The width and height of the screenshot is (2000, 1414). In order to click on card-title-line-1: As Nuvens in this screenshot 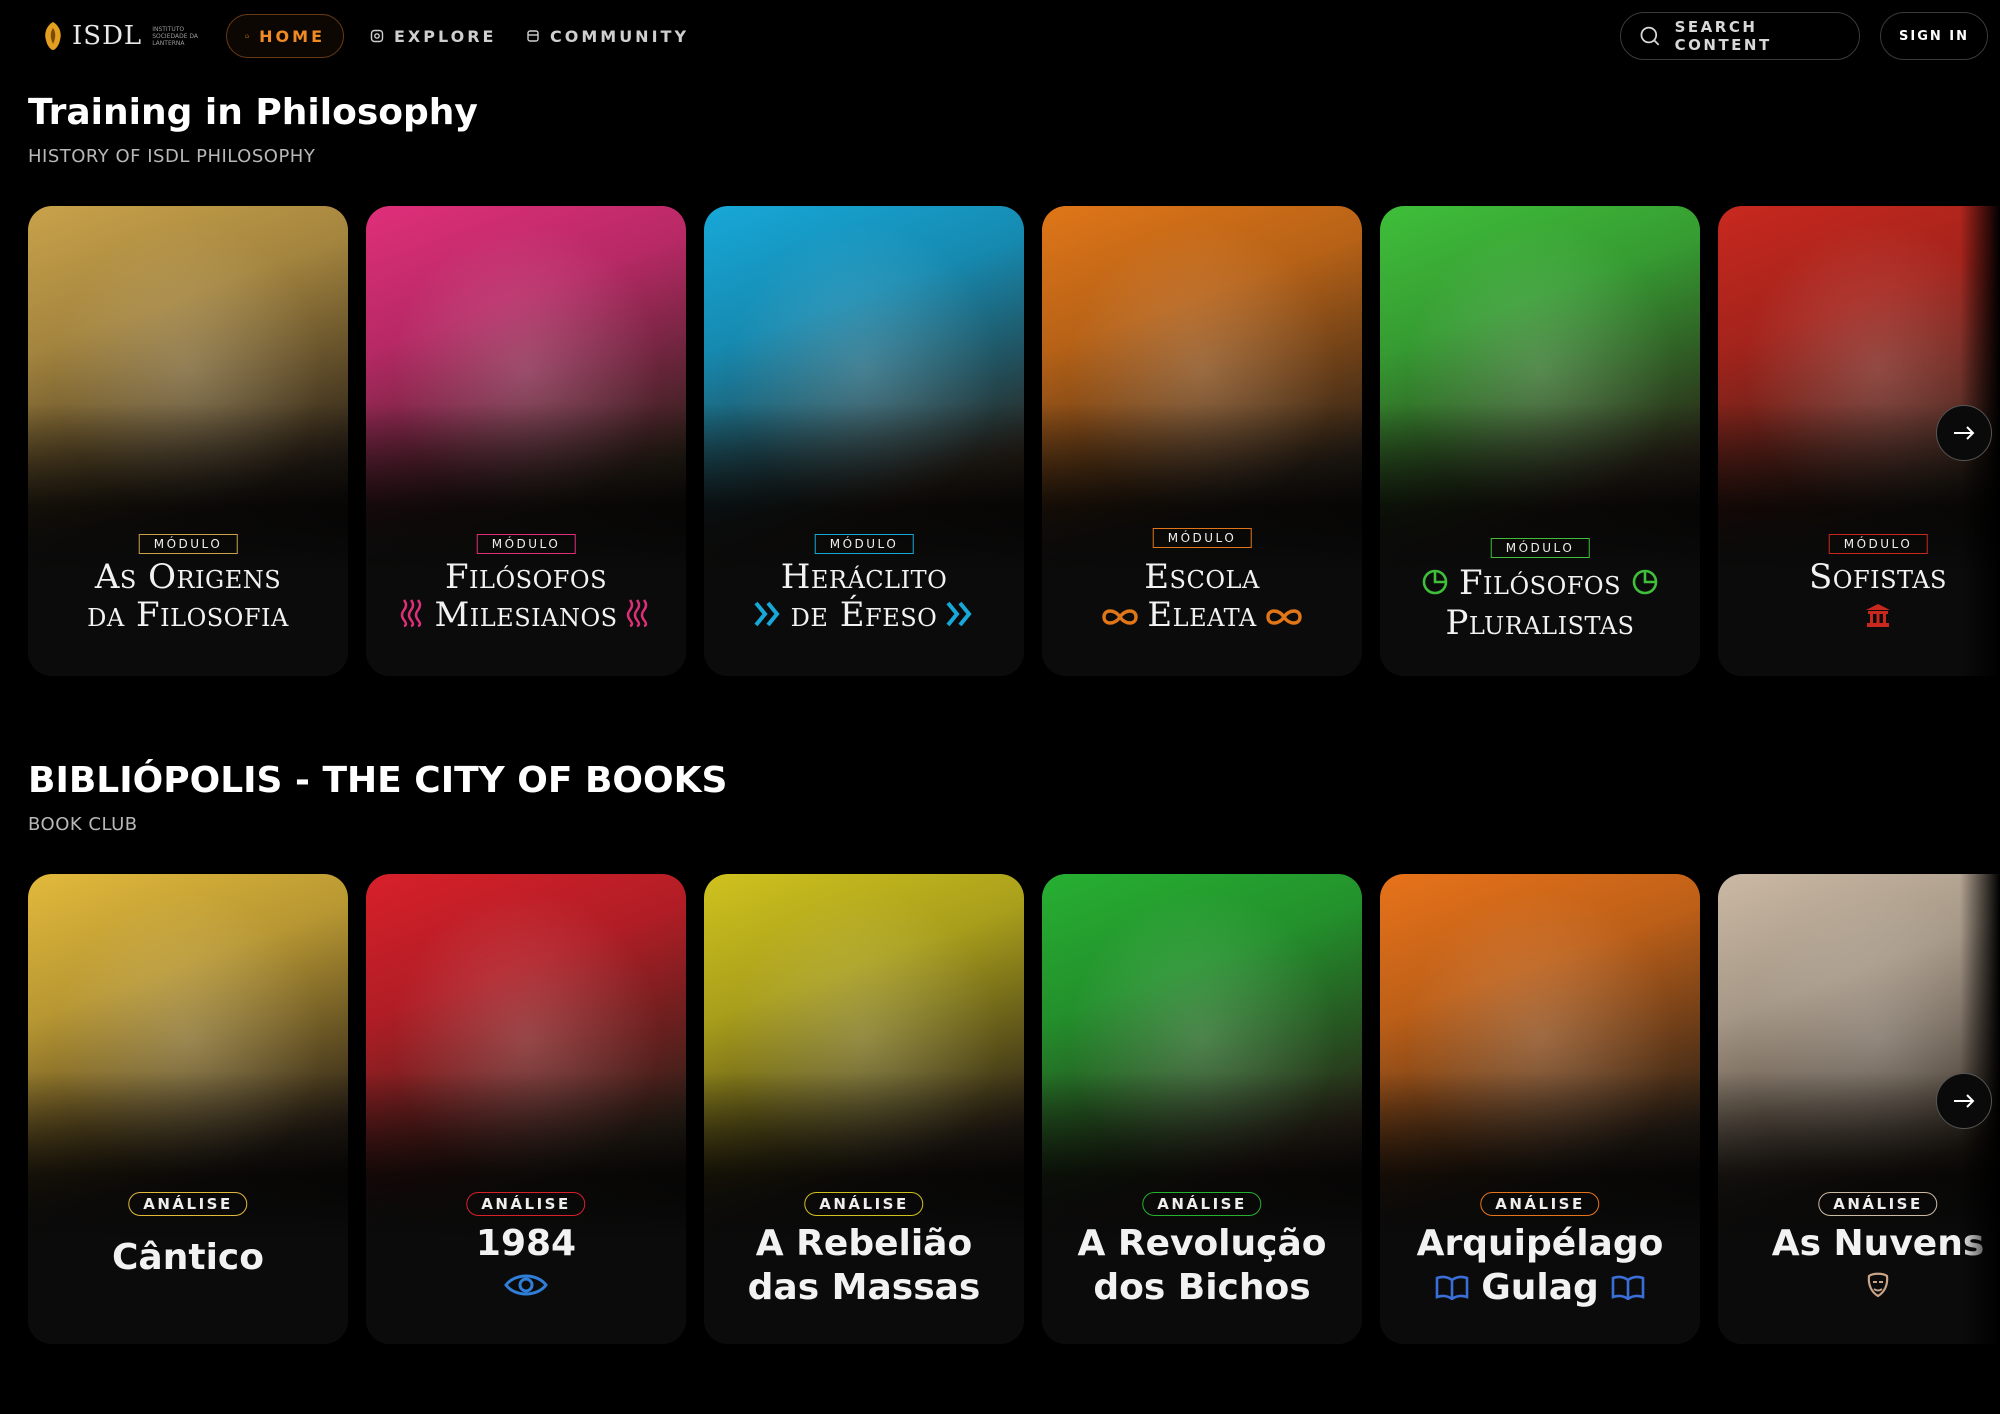, I will do `click(1878, 1243)`.